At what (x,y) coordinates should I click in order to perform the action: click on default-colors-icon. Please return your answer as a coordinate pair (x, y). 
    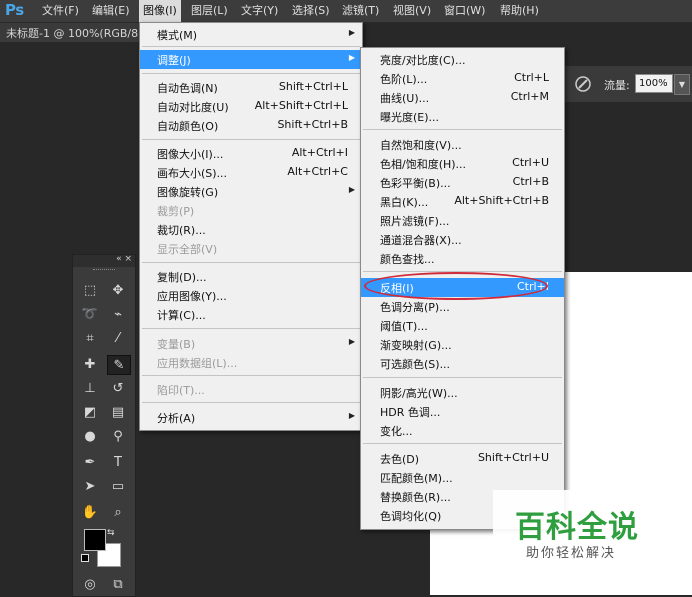
    Looking at the image, I should click on (85, 558).